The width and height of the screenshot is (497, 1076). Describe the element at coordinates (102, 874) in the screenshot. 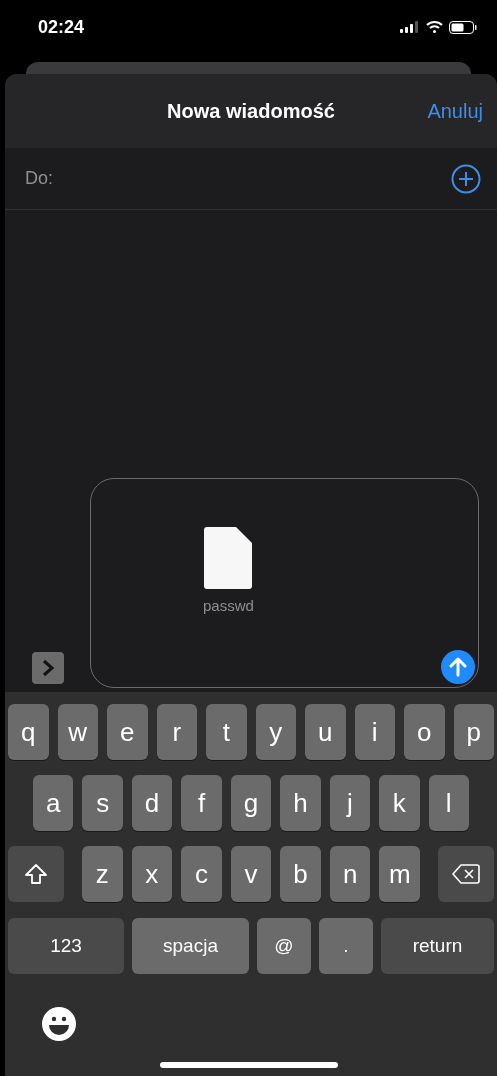

I see `keyboard-key: z` at that location.